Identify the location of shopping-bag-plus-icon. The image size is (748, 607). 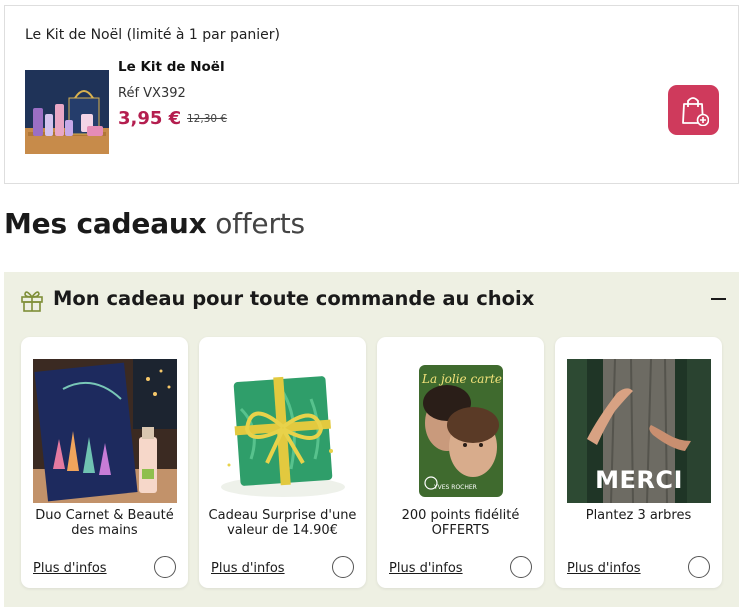
(695, 111).